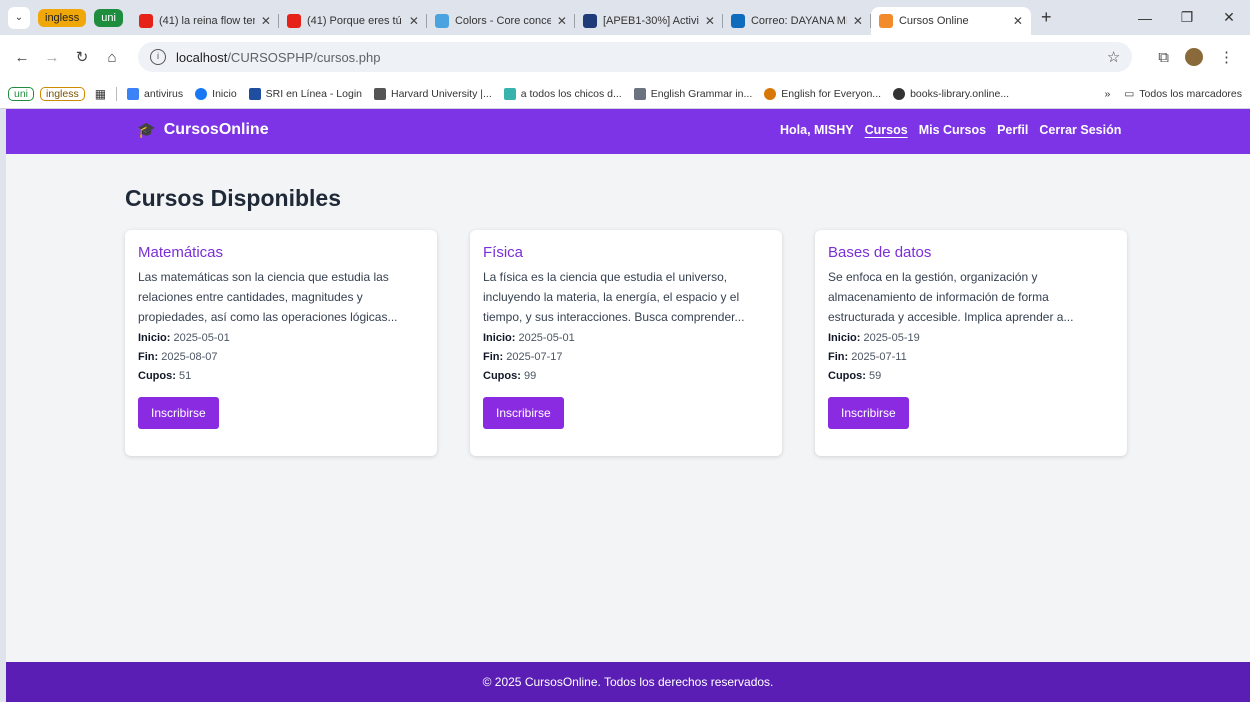 This screenshot has width=1250, height=702. What do you see at coordinates (108, 17) in the screenshot?
I see `tab-group-uni: uni` at bounding box center [108, 17].